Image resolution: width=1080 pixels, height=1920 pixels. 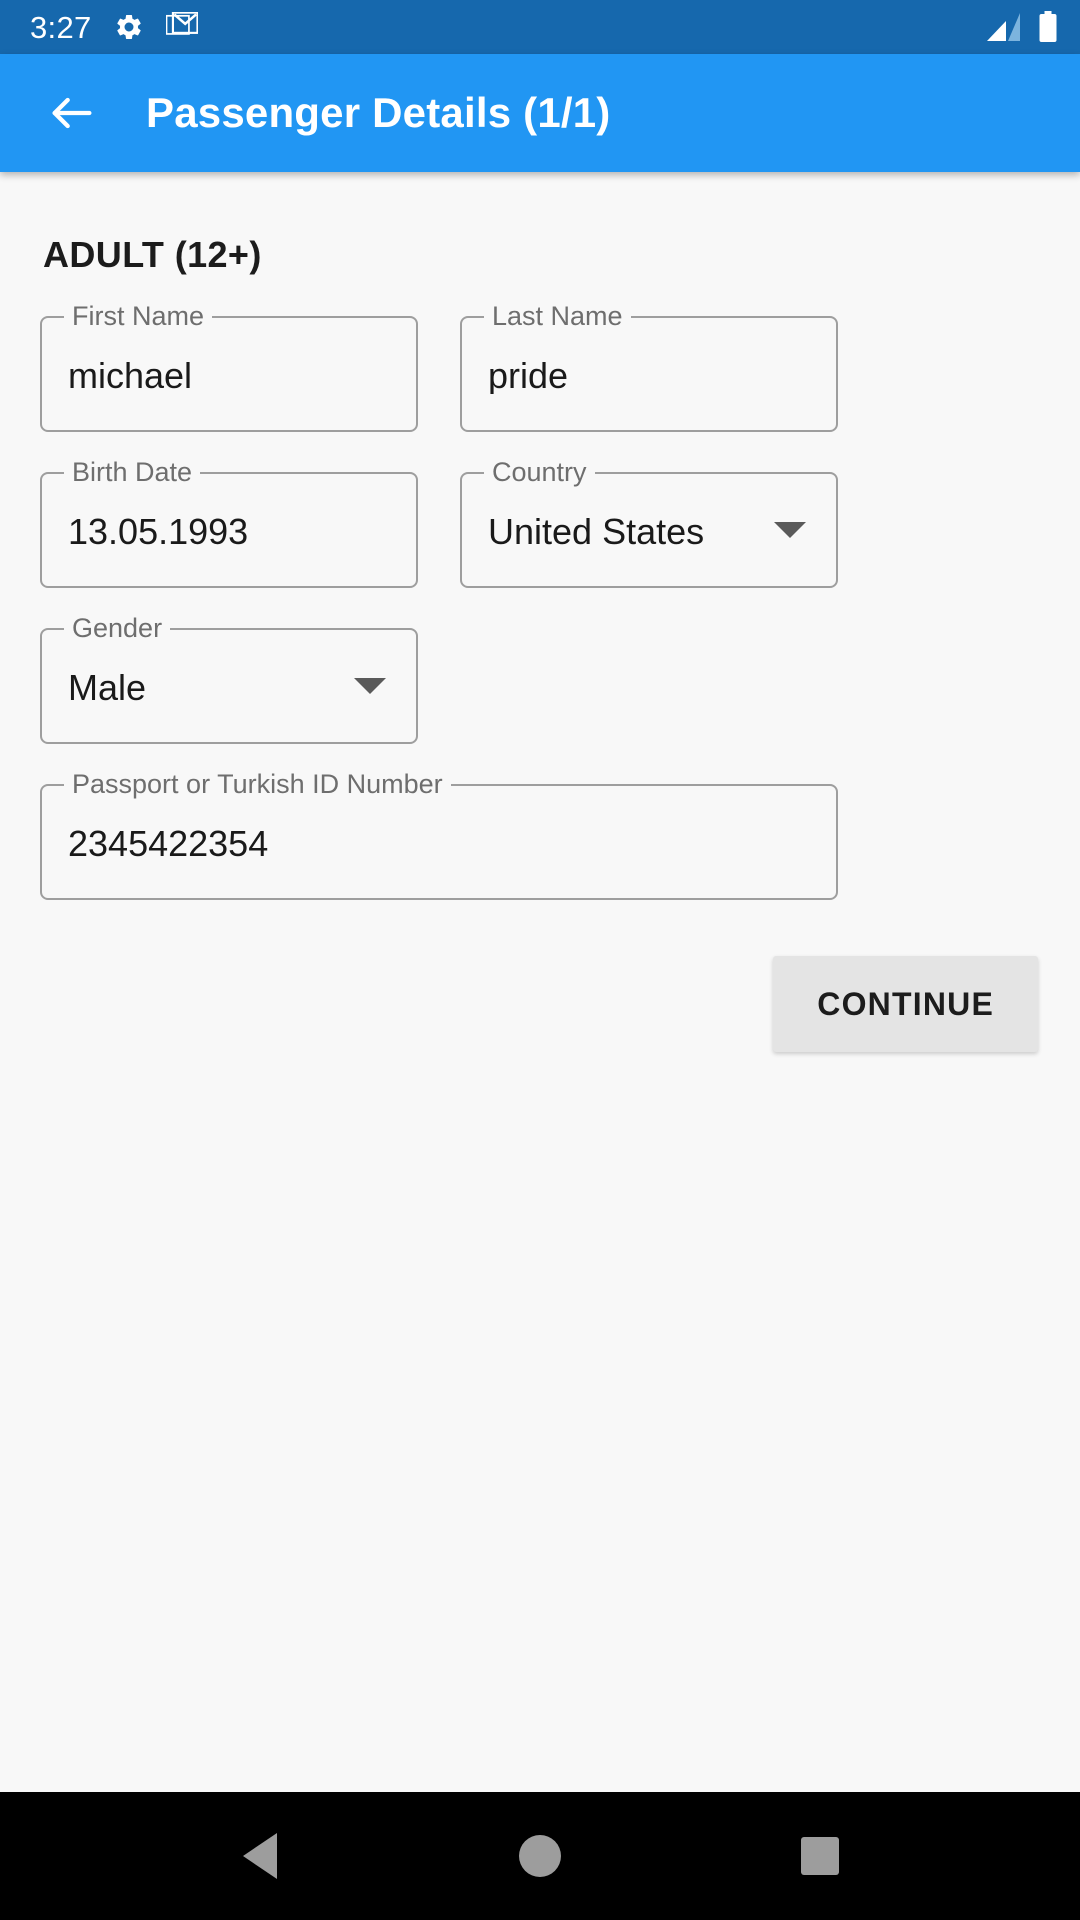 I want to click on gender-label: Gender, so click(x=117, y=628).